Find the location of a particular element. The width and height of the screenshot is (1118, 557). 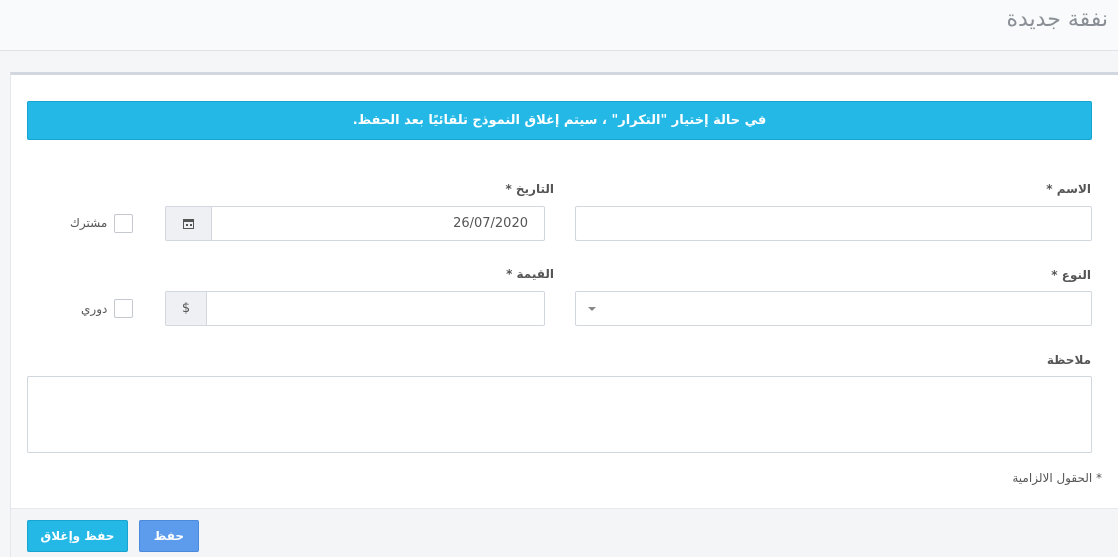

required-fields-note: * الحقول الالزامية is located at coordinates (1057, 478).